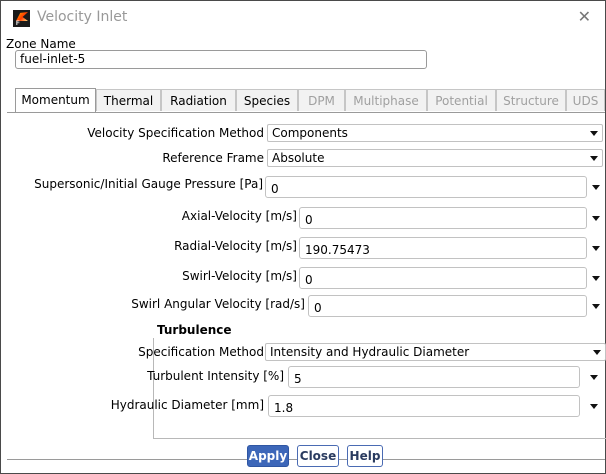 This screenshot has height=474, width=606. What do you see at coordinates (239, 276) in the screenshot?
I see `swirl-velocity-label: Swirl-Velocity [m/s]` at bounding box center [239, 276].